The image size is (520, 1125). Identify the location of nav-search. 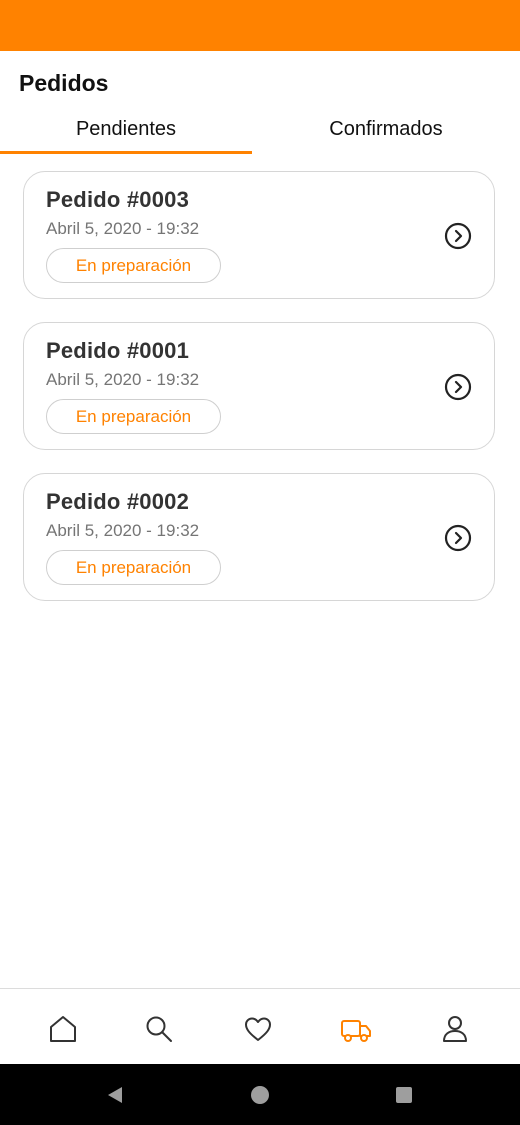
(159, 1029).